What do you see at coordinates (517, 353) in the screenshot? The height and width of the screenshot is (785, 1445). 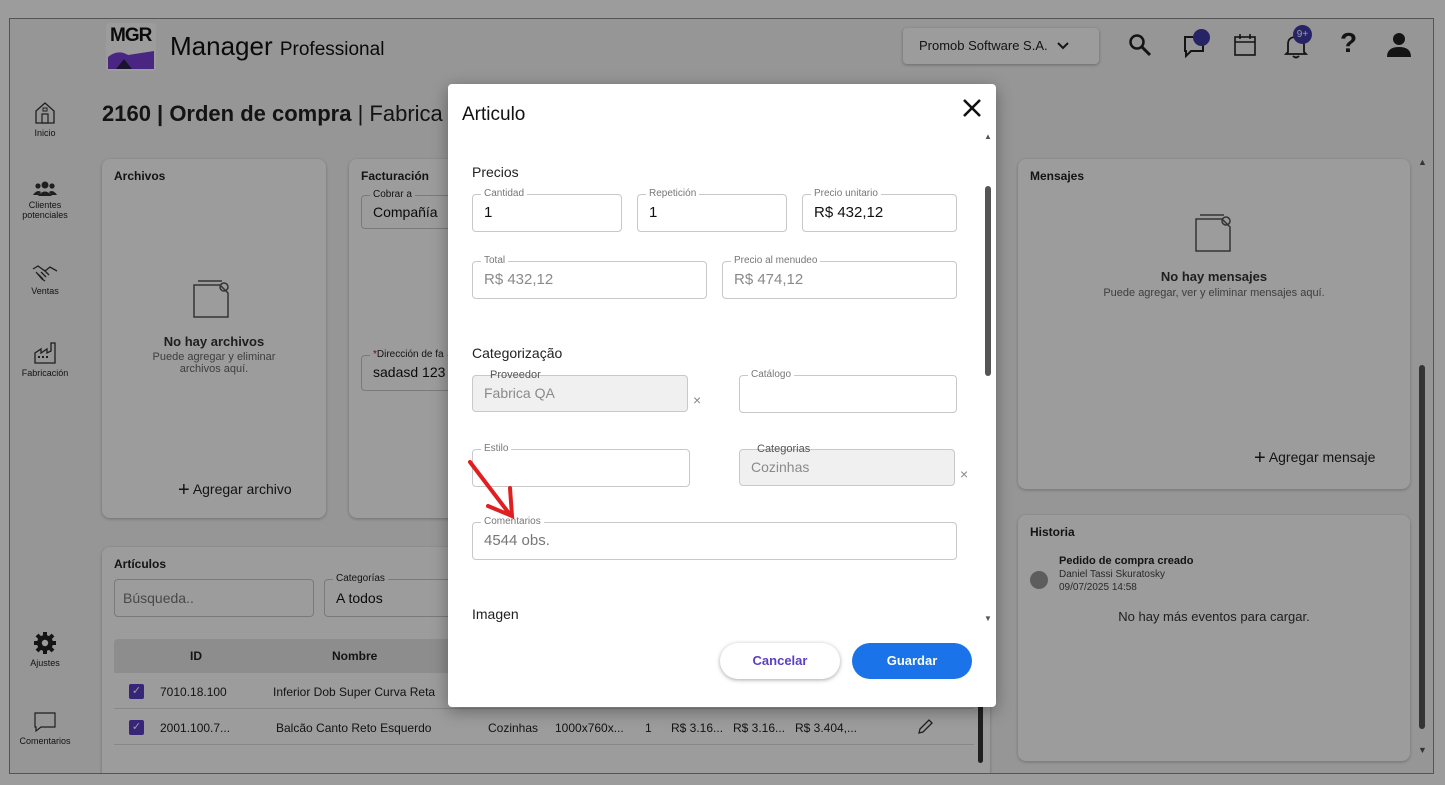 I see `categorization-section-title: Categorização` at bounding box center [517, 353].